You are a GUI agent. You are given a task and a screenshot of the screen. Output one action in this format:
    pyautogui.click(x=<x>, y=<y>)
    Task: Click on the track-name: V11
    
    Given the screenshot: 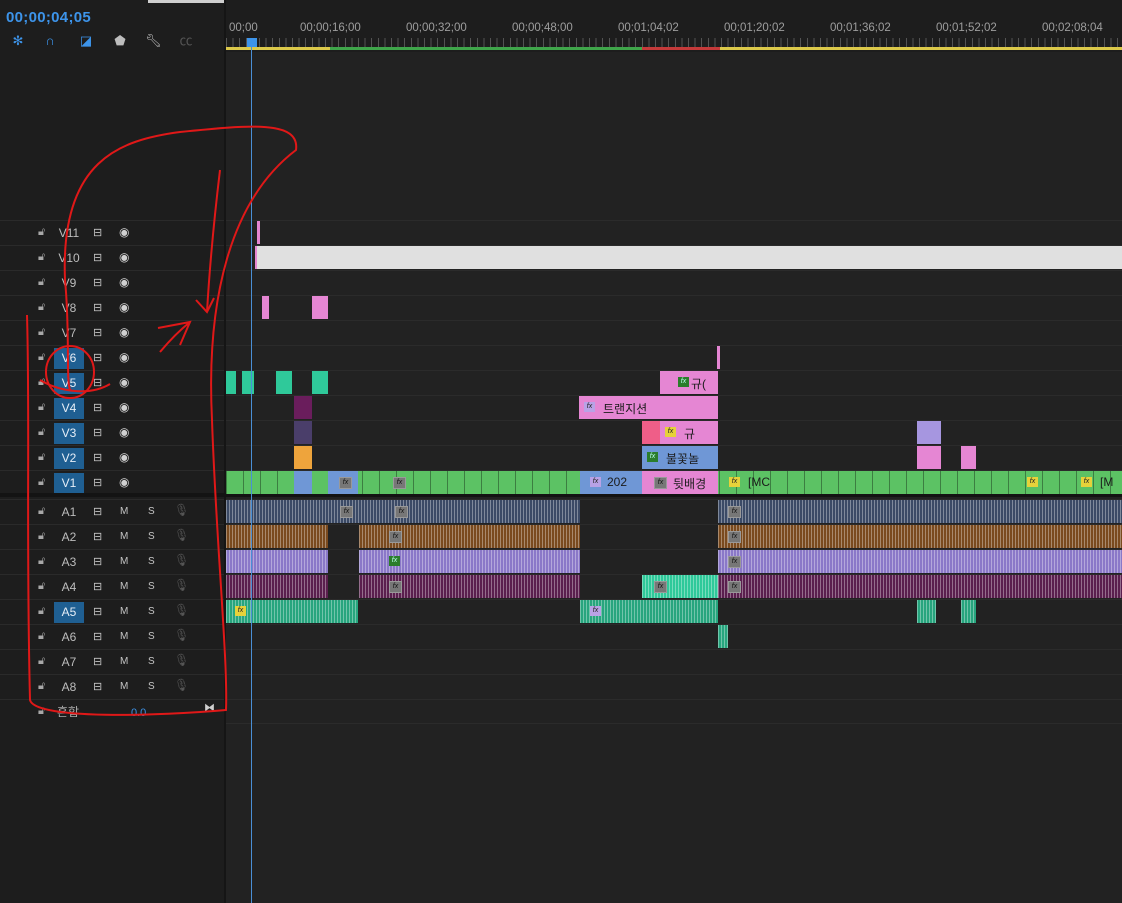 What is the action you would take?
    pyautogui.click(x=69, y=233)
    